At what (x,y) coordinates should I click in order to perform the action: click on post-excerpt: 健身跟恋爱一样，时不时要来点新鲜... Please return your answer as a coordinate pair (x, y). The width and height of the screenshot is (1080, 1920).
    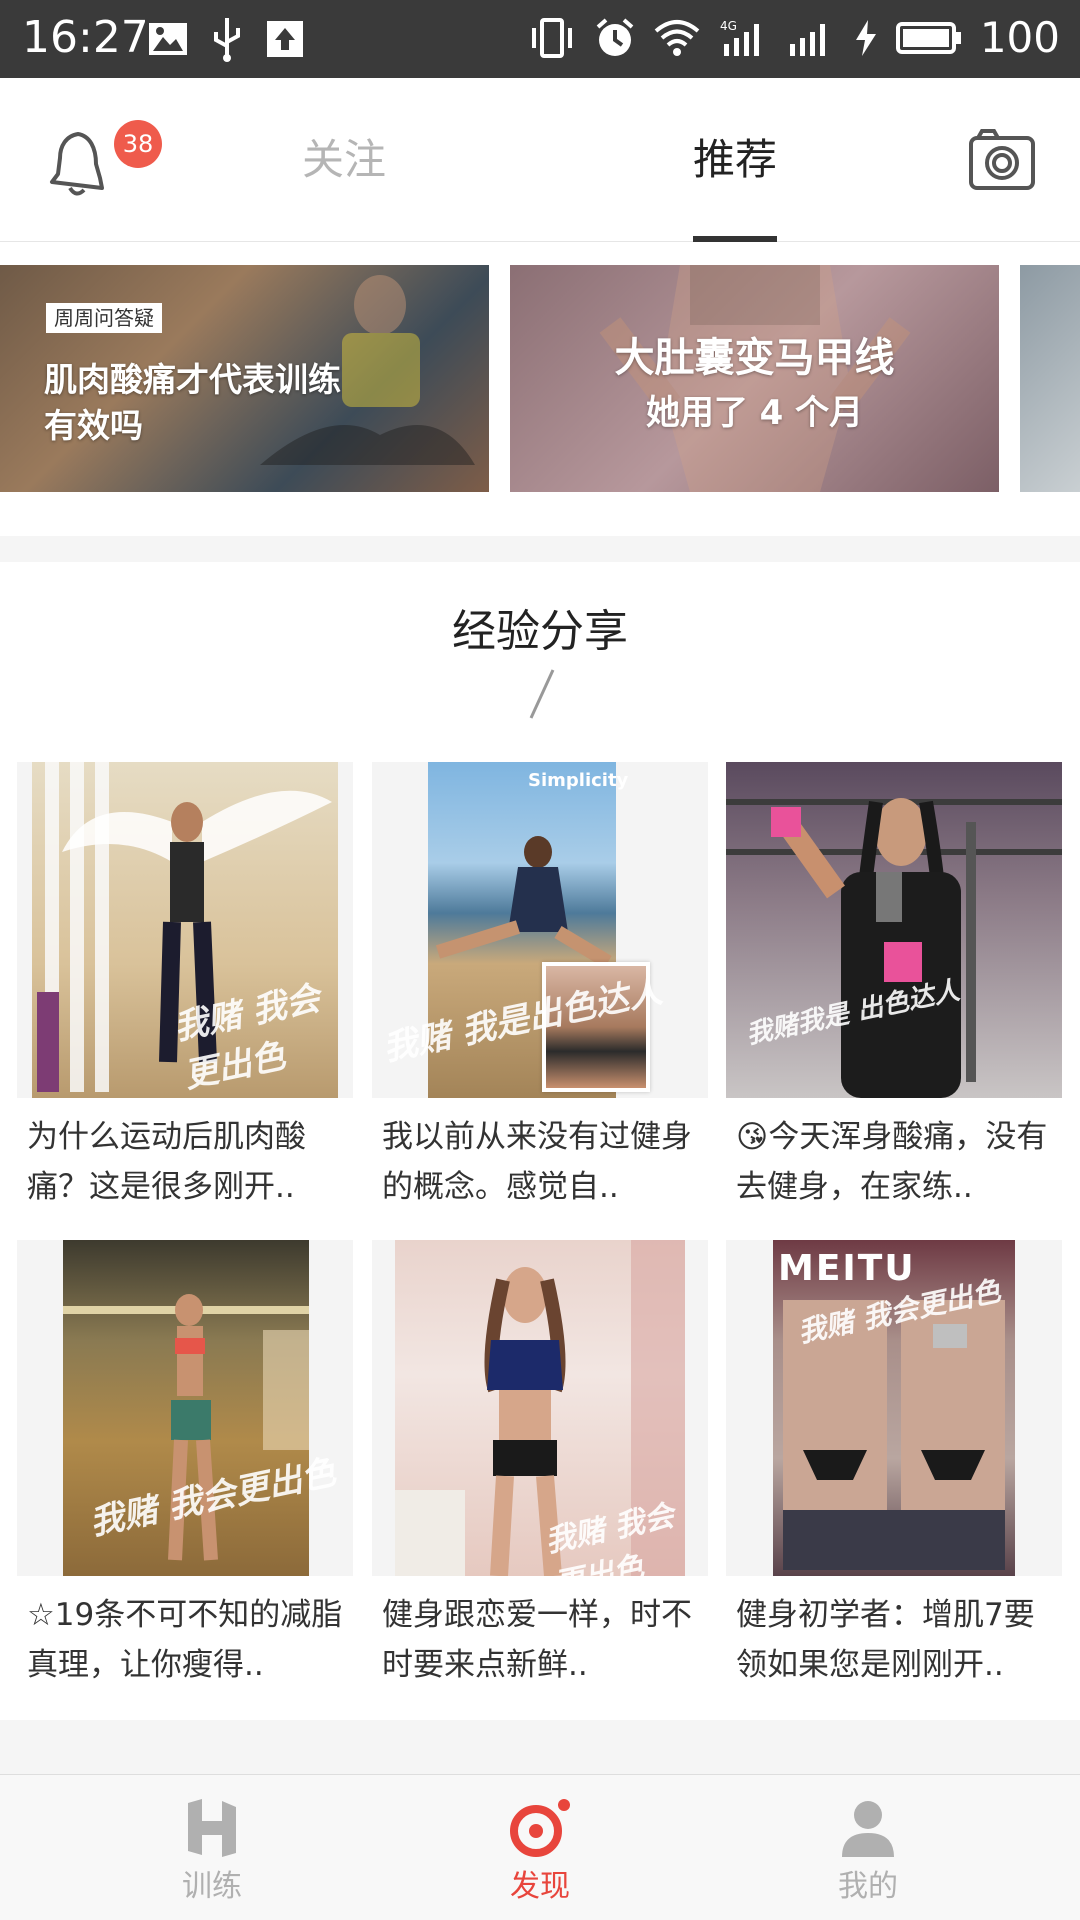
    Looking at the image, I should click on (537, 1640).